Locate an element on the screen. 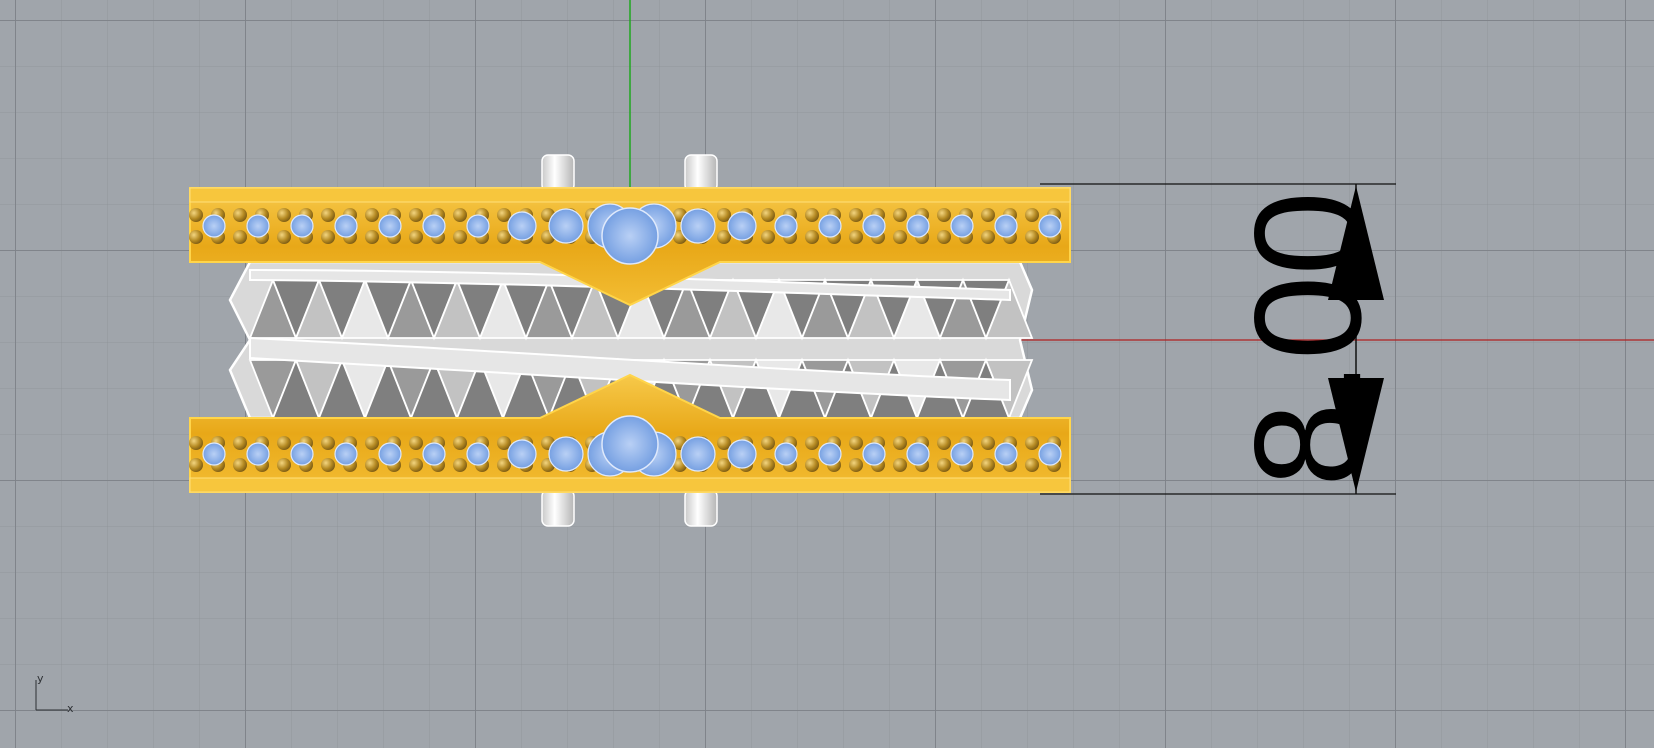  dimension-text: 8.00 is located at coordinates (1308, 339).